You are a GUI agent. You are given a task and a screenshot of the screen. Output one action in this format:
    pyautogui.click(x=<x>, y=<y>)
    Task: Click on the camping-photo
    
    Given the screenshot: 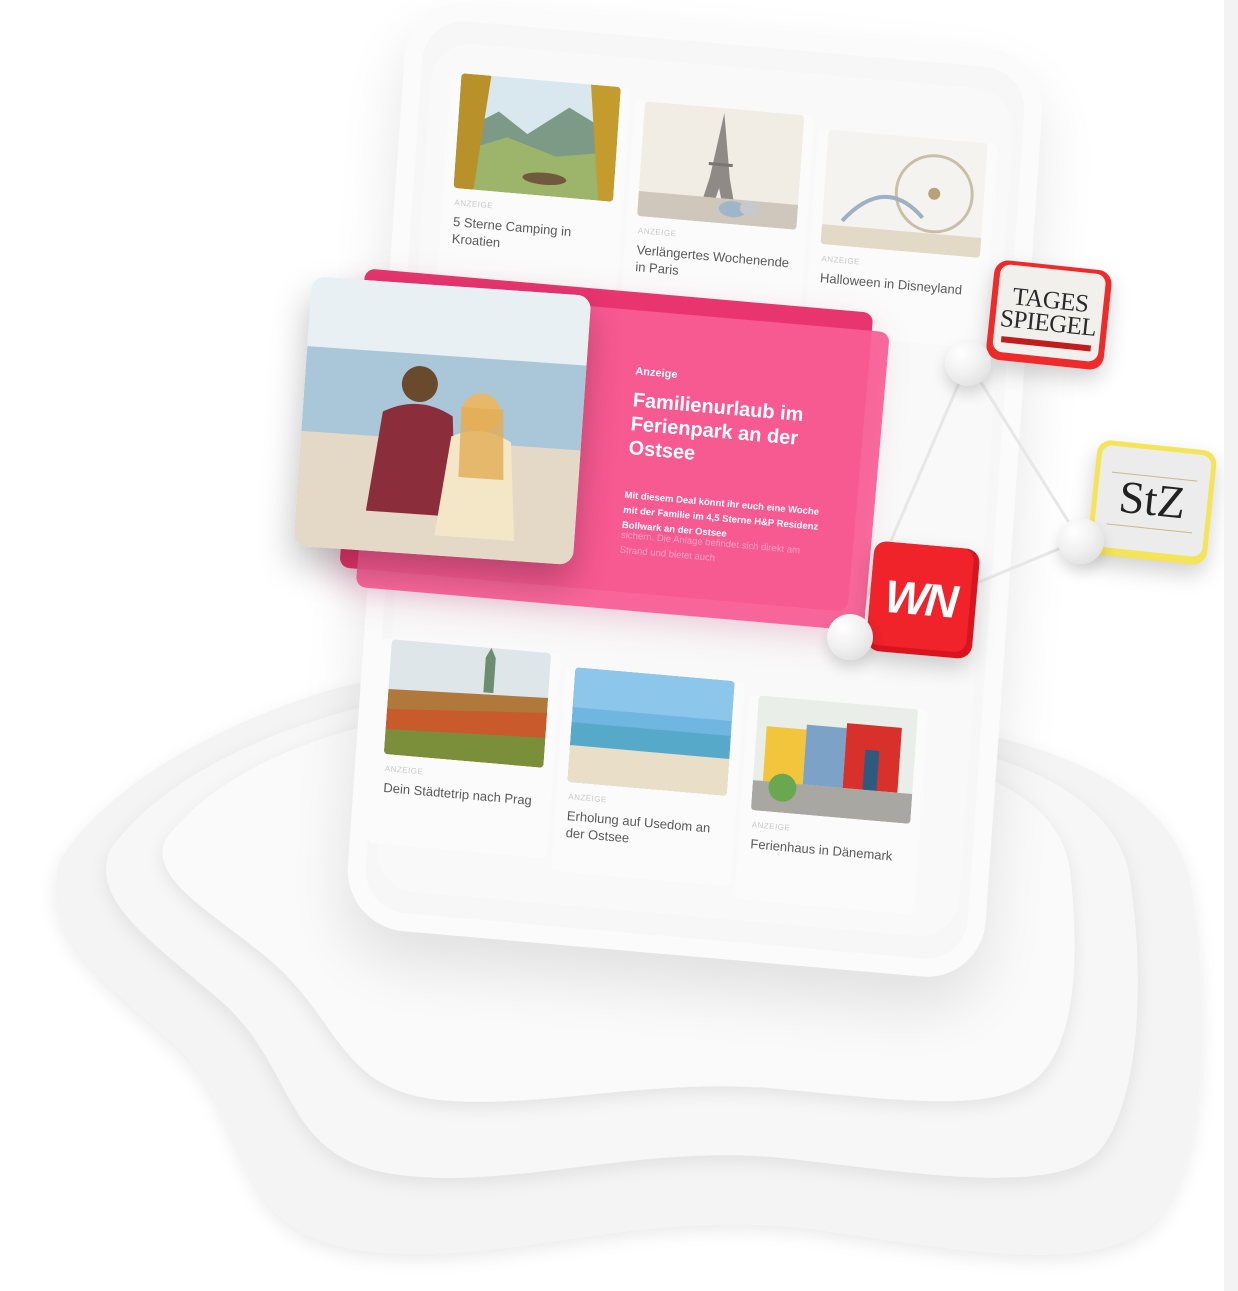 What is the action you would take?
    pyautogui.click(x=537, y=137)
    